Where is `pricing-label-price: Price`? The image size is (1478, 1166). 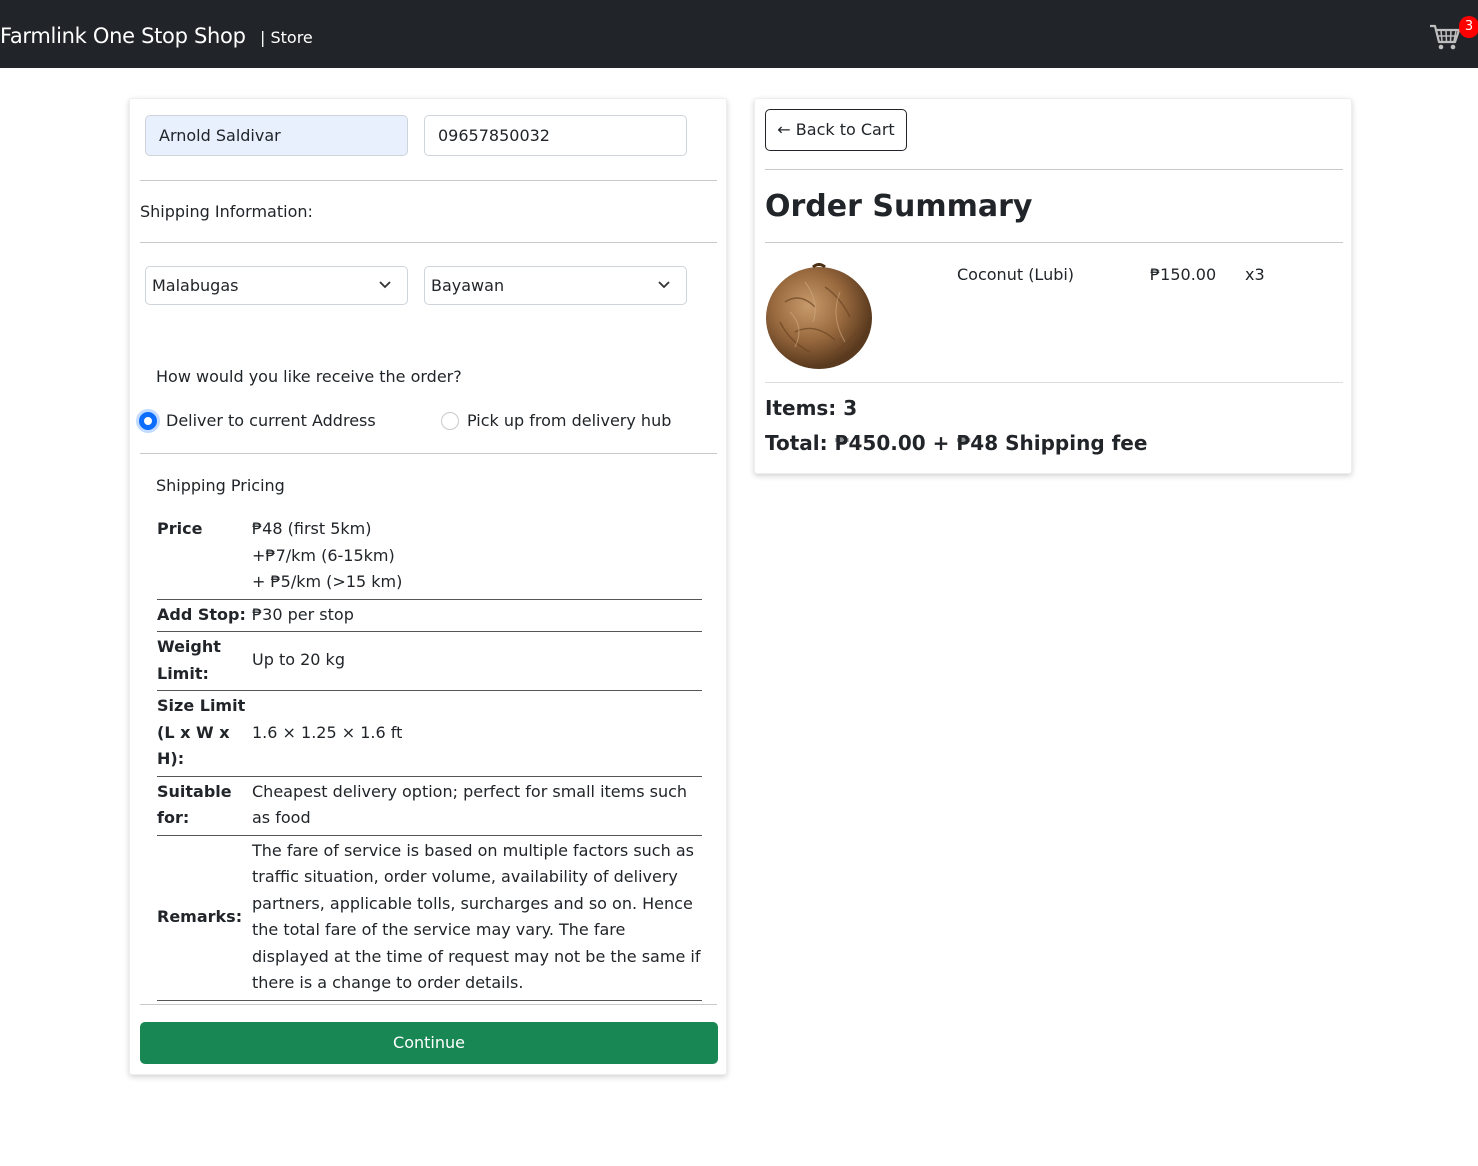
pricing-label-price: Price is located at coordinates (180, 528).